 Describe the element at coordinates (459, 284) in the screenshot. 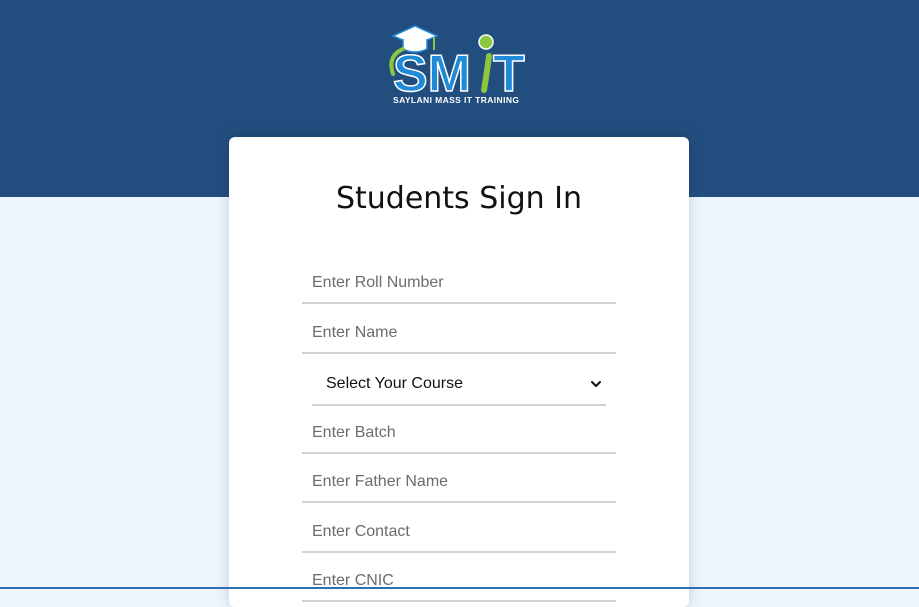

I see `roll-number-field` at that location.